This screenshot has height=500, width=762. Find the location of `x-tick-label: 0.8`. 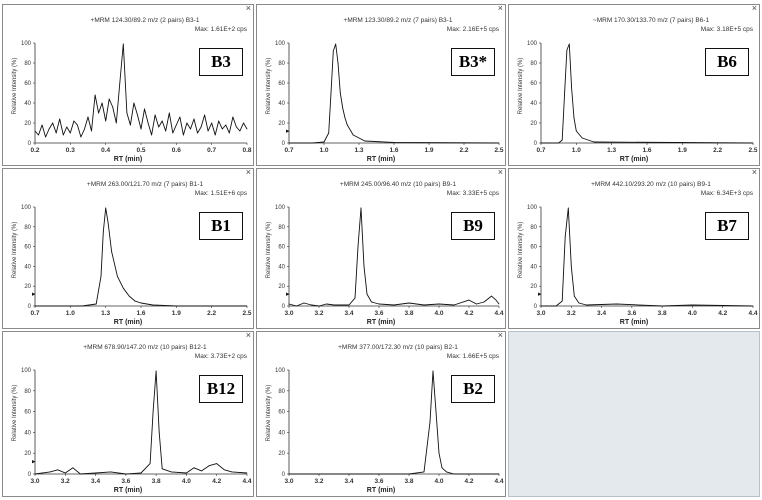

x-tick-label: 0.8 is located at coordinates (246, 150).